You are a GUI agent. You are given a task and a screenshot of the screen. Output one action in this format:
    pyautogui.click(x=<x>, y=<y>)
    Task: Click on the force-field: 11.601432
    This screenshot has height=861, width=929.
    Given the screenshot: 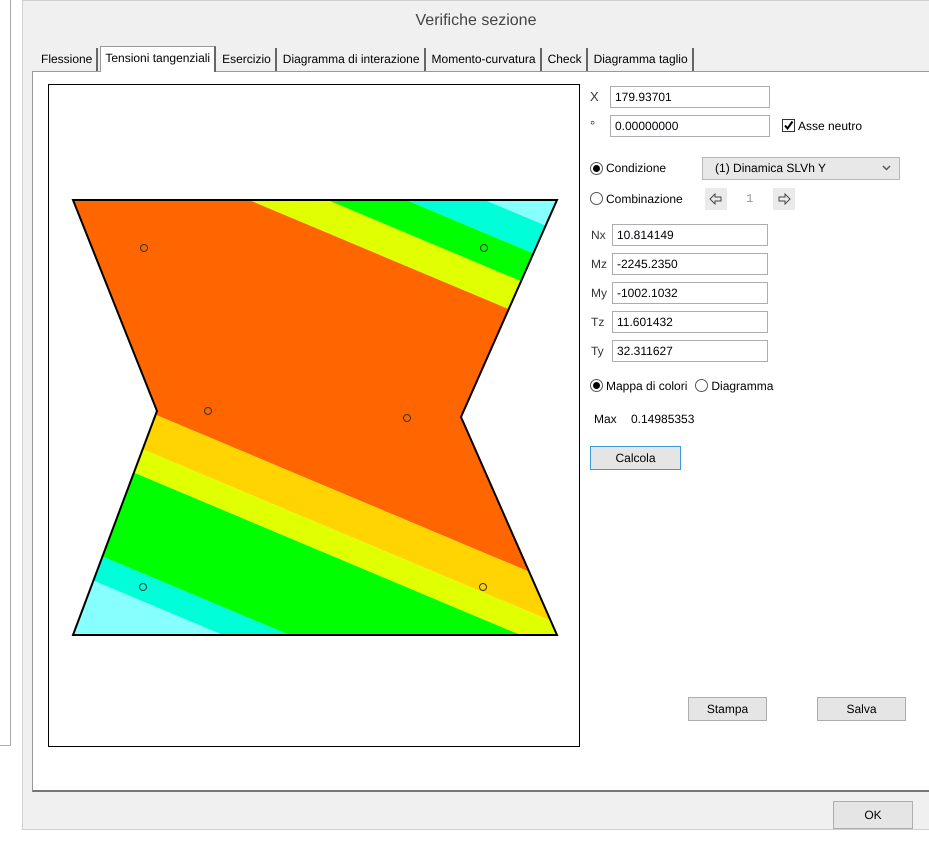 What is the action you would take?
    pyautogui.click(x=690, y=321)
    